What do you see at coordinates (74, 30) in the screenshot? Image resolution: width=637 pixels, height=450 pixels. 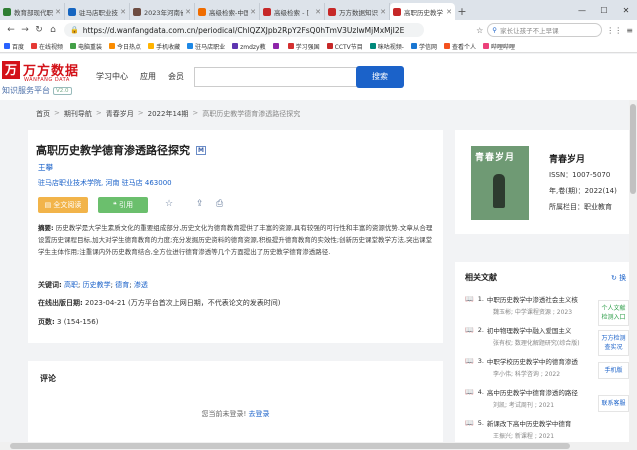 I see `lock-icon: 🔒` at bounding box center [74, 30].